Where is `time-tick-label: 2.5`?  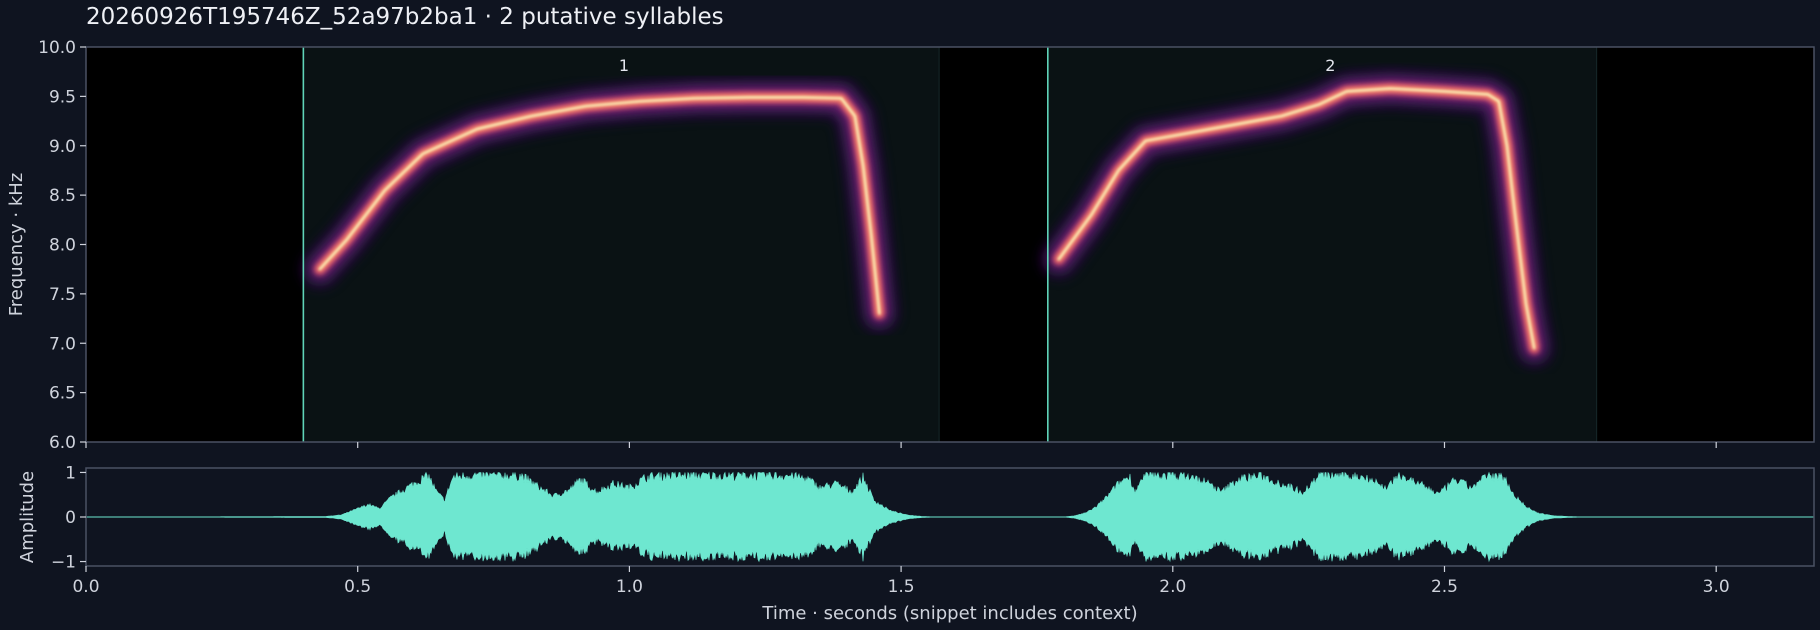 time-tick-label: 2.5 is located at coordinates (1444, 587).